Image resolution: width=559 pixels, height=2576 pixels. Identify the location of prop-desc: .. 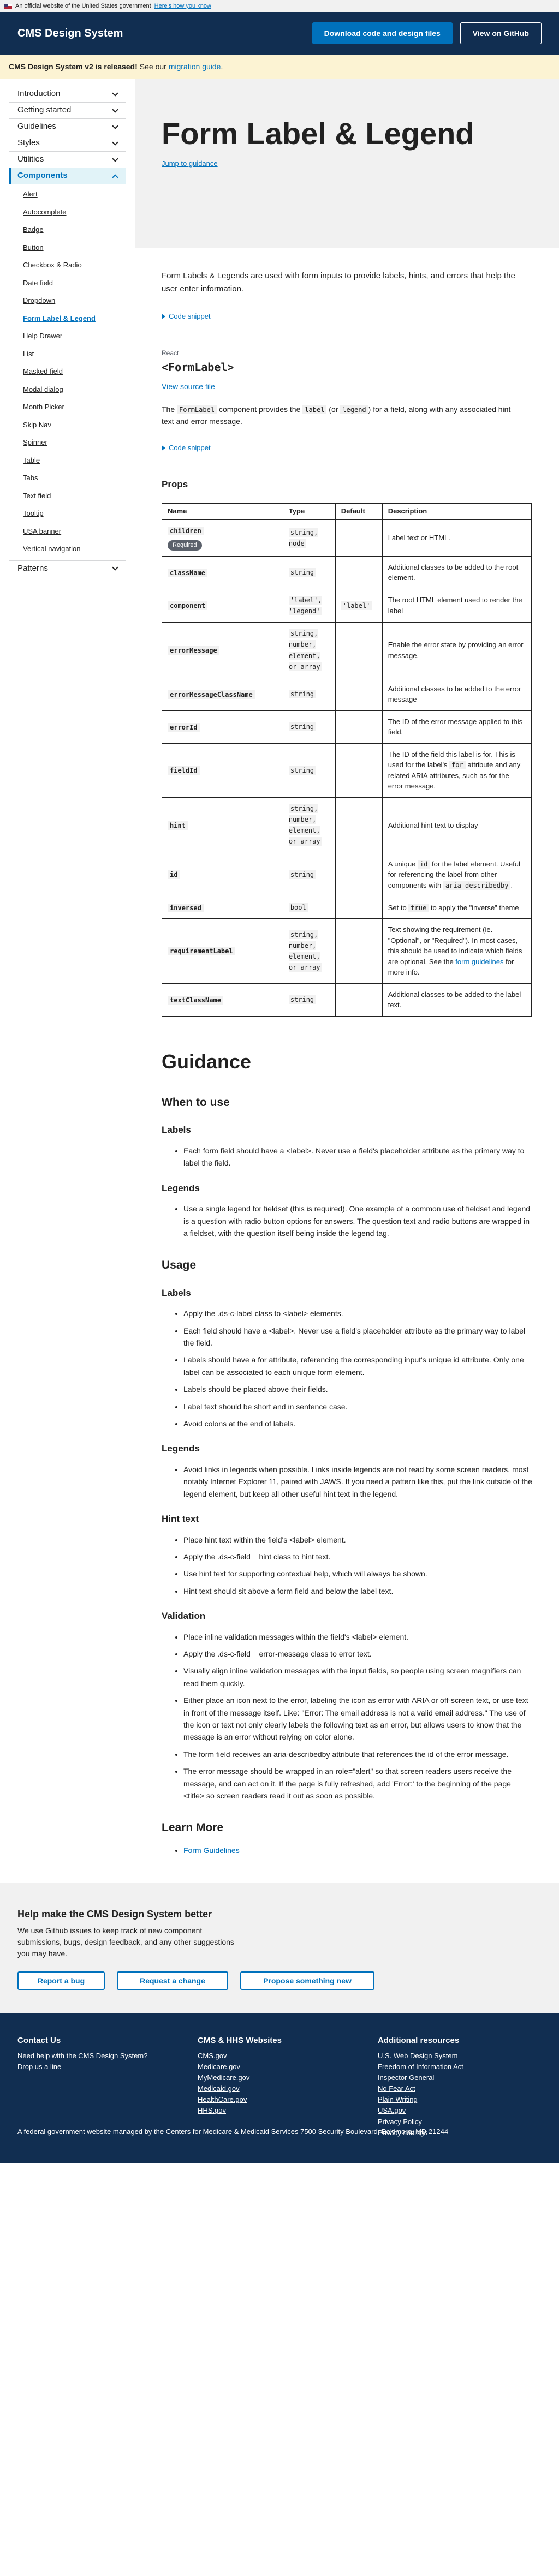
(512, 885).